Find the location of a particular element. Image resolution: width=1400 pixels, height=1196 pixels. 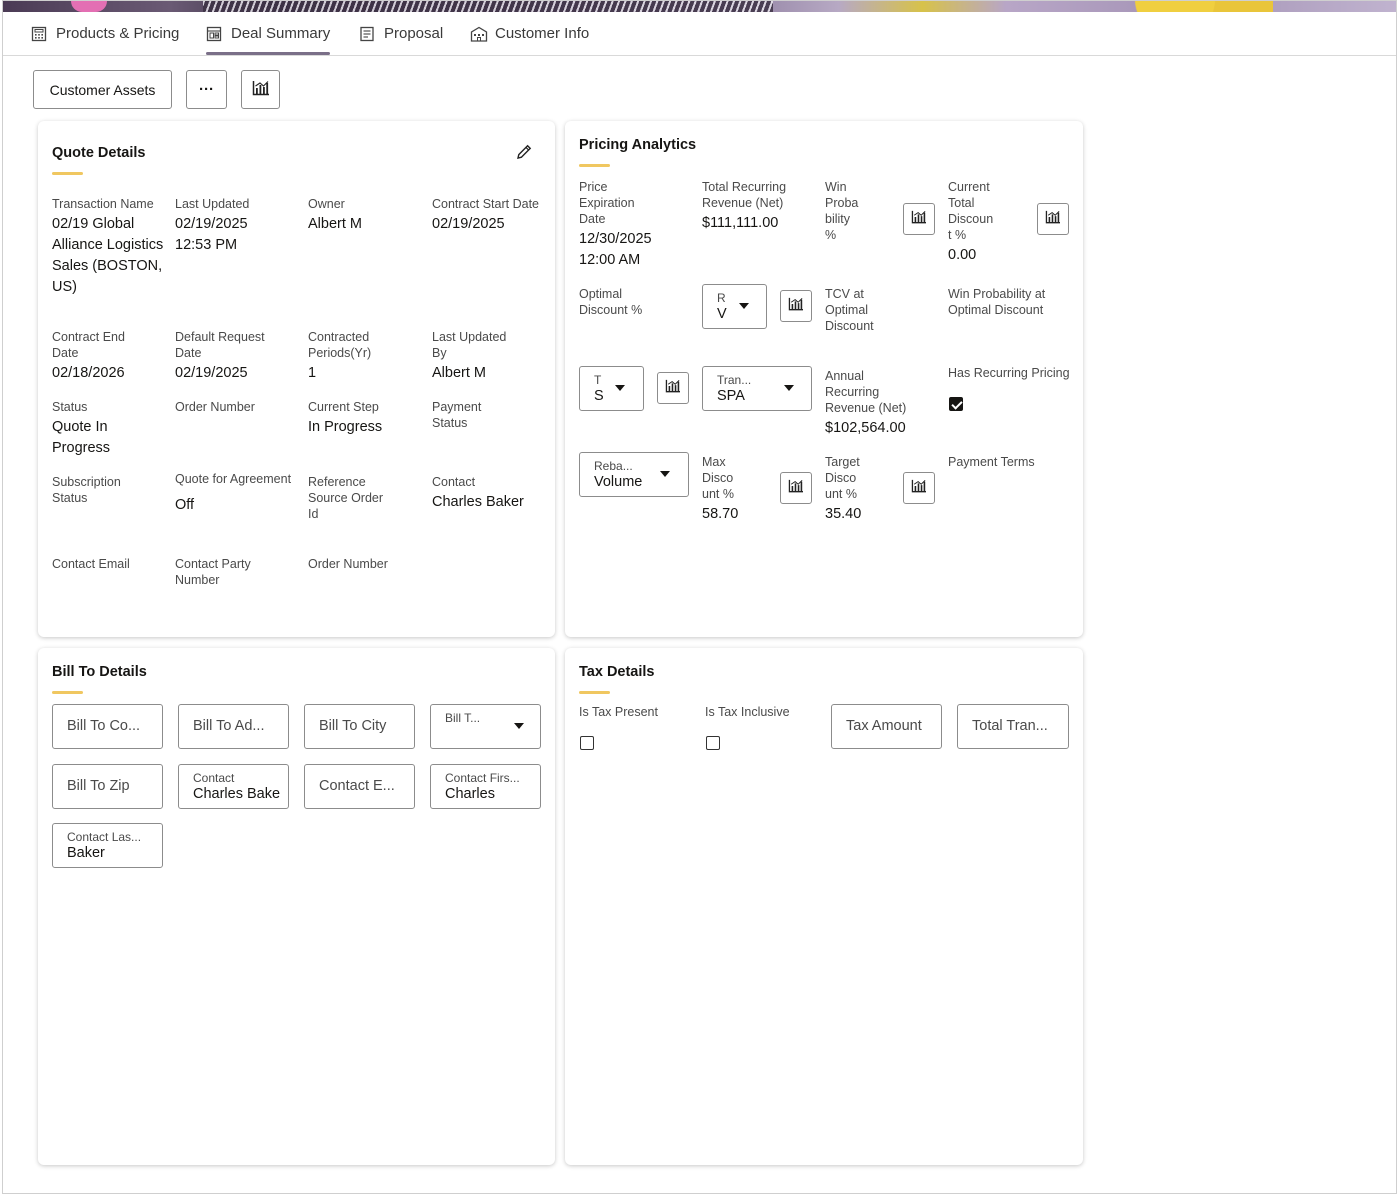

building-icon is located at coordinates (479, 34).